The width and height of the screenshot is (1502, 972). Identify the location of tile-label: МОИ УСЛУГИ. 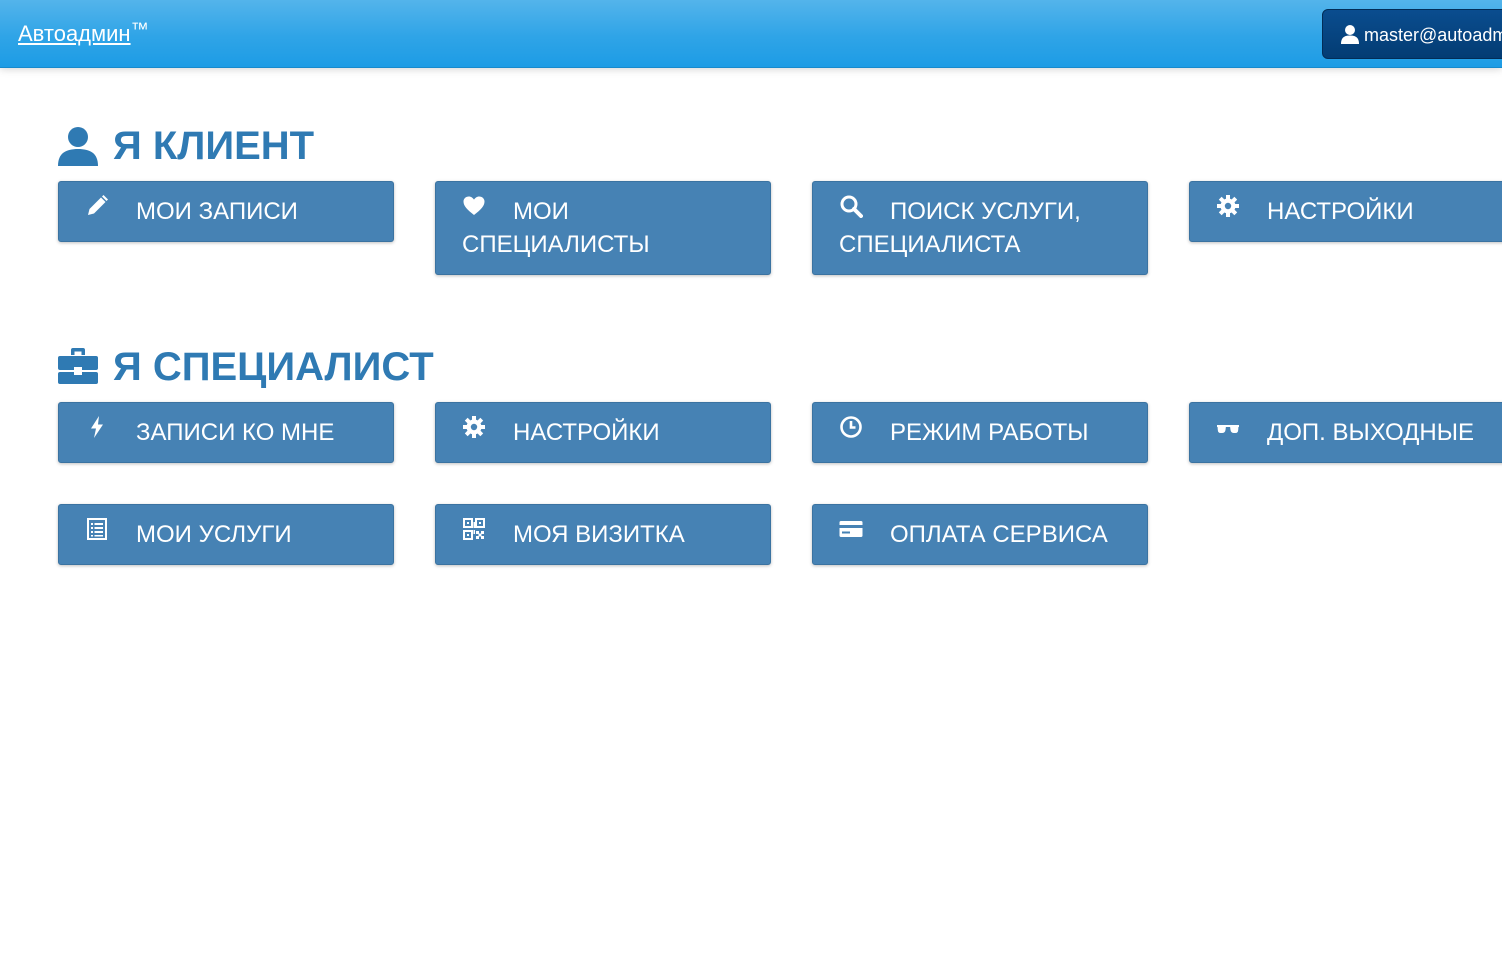
(214, 534).